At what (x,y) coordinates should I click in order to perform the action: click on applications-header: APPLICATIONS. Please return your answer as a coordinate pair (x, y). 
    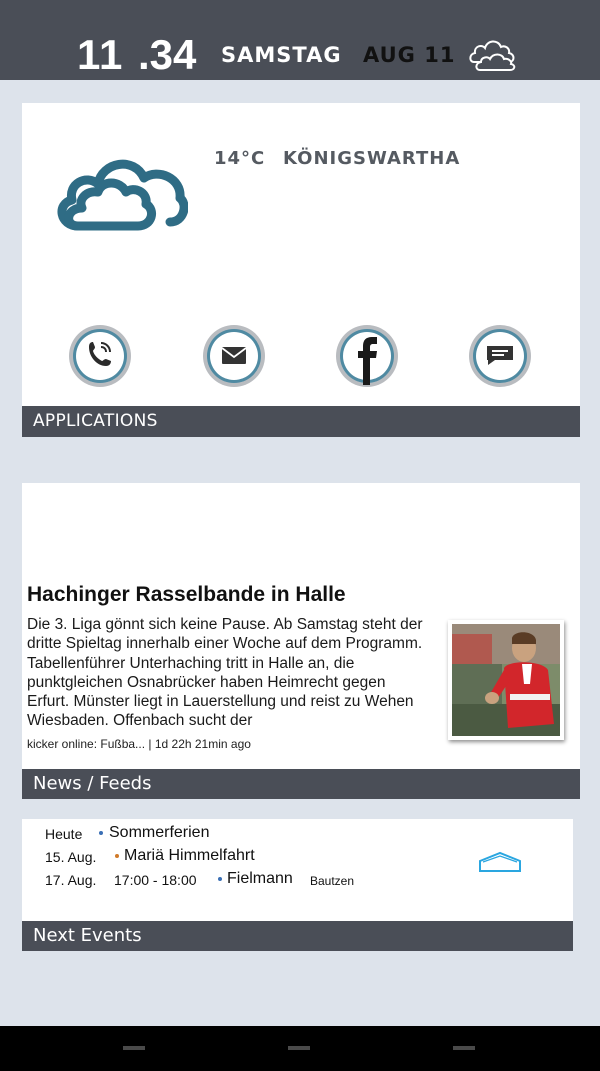
    Looking at the image, I should click on (301, 421).